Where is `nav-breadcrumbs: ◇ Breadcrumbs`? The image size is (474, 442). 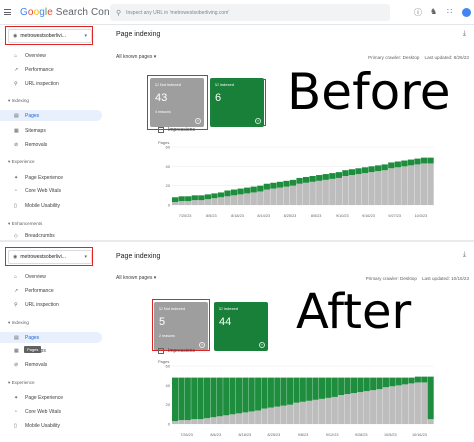 nav-breadcrumbs: ◇ Breadcrumbs is located at coordinates (51, 235).